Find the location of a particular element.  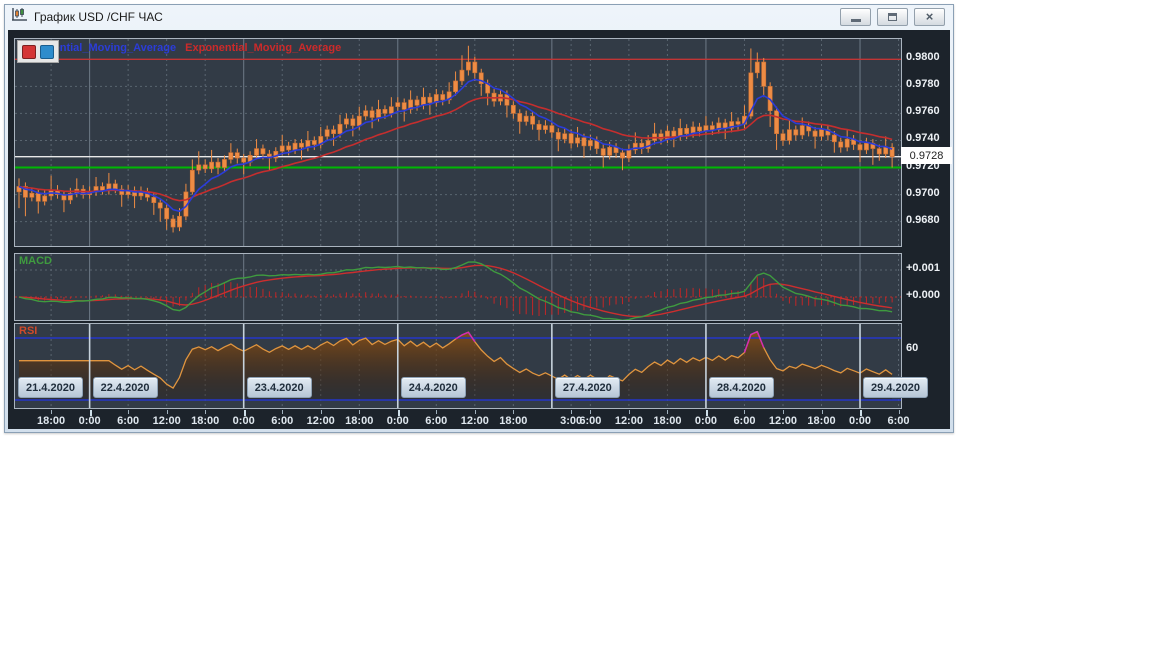

macd-chart is located at coordinates (458, 287).